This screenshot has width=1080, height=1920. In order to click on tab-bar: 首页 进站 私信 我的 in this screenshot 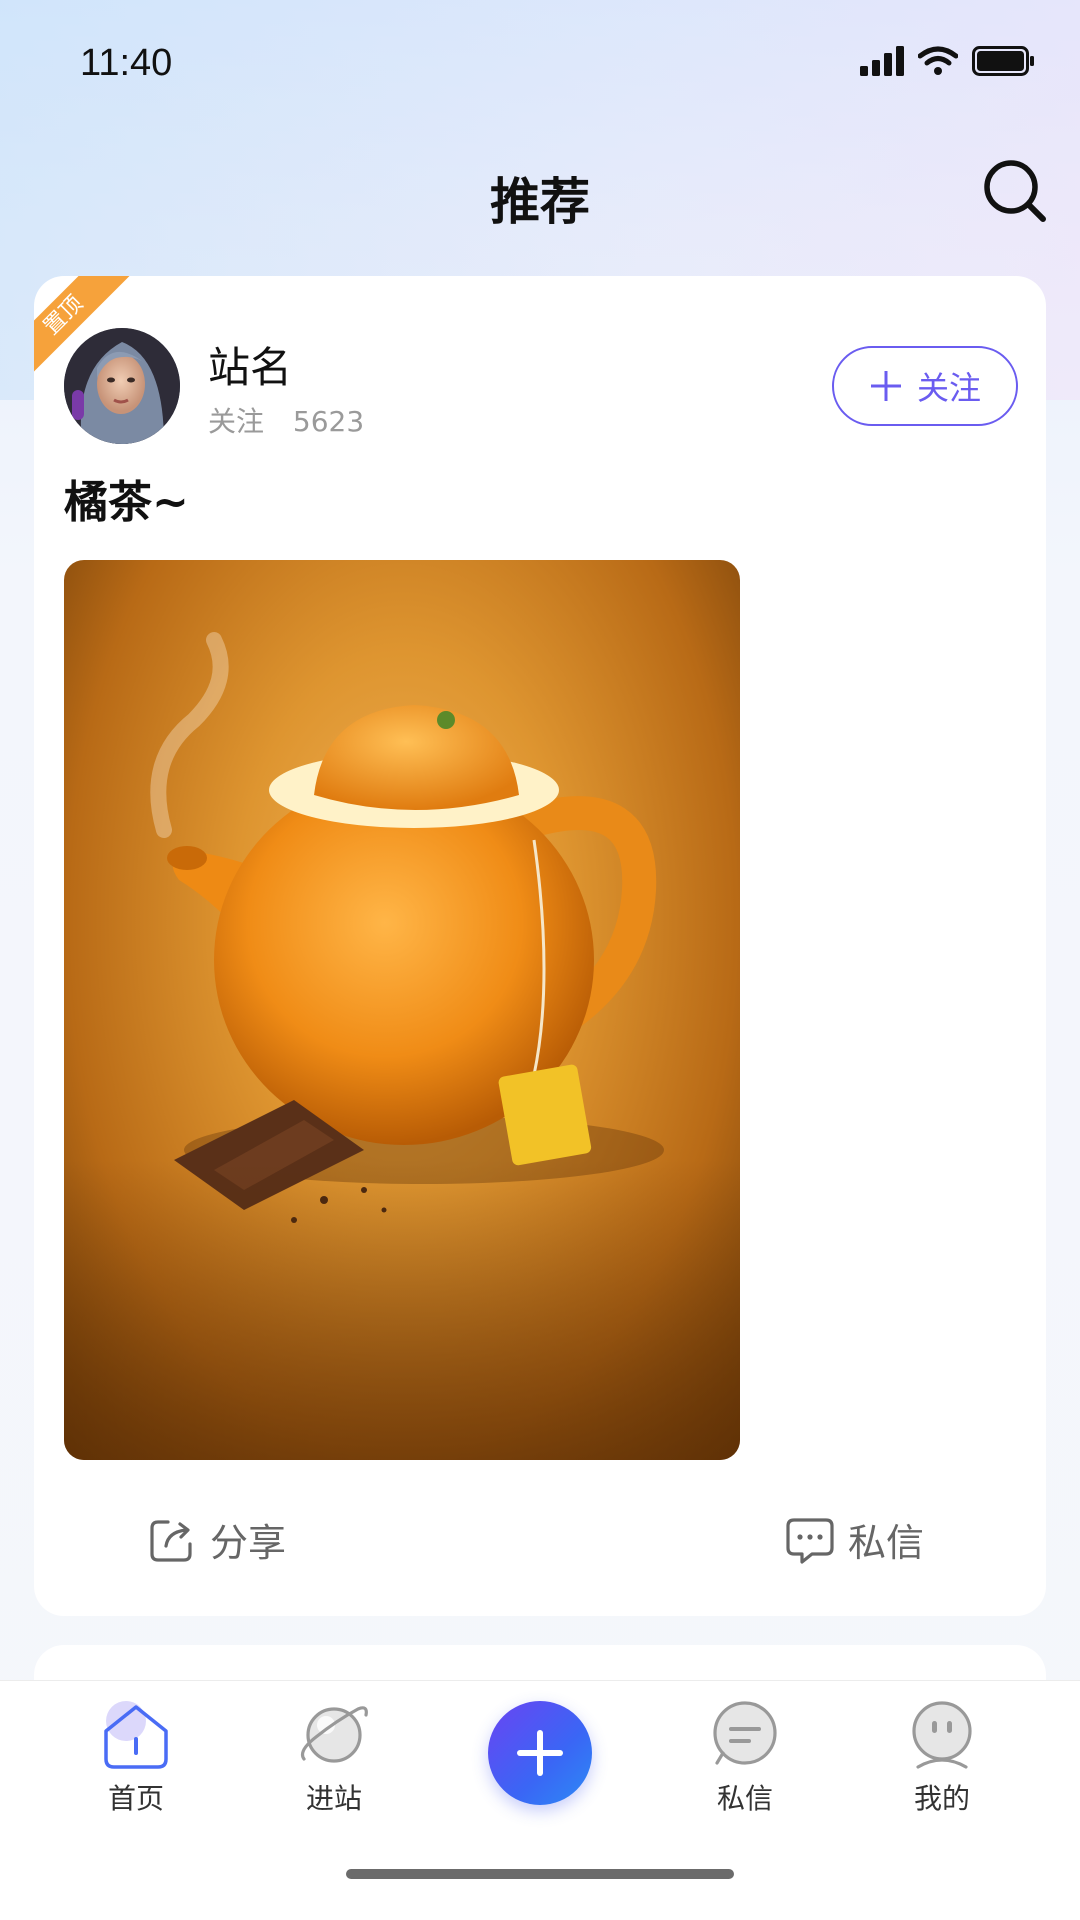, I will do `click(540, 1800)`.